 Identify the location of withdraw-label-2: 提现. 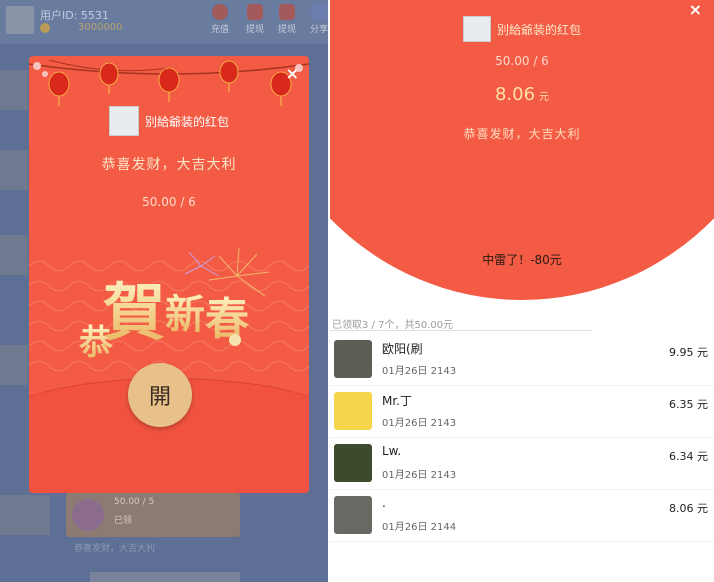
(286, 30).